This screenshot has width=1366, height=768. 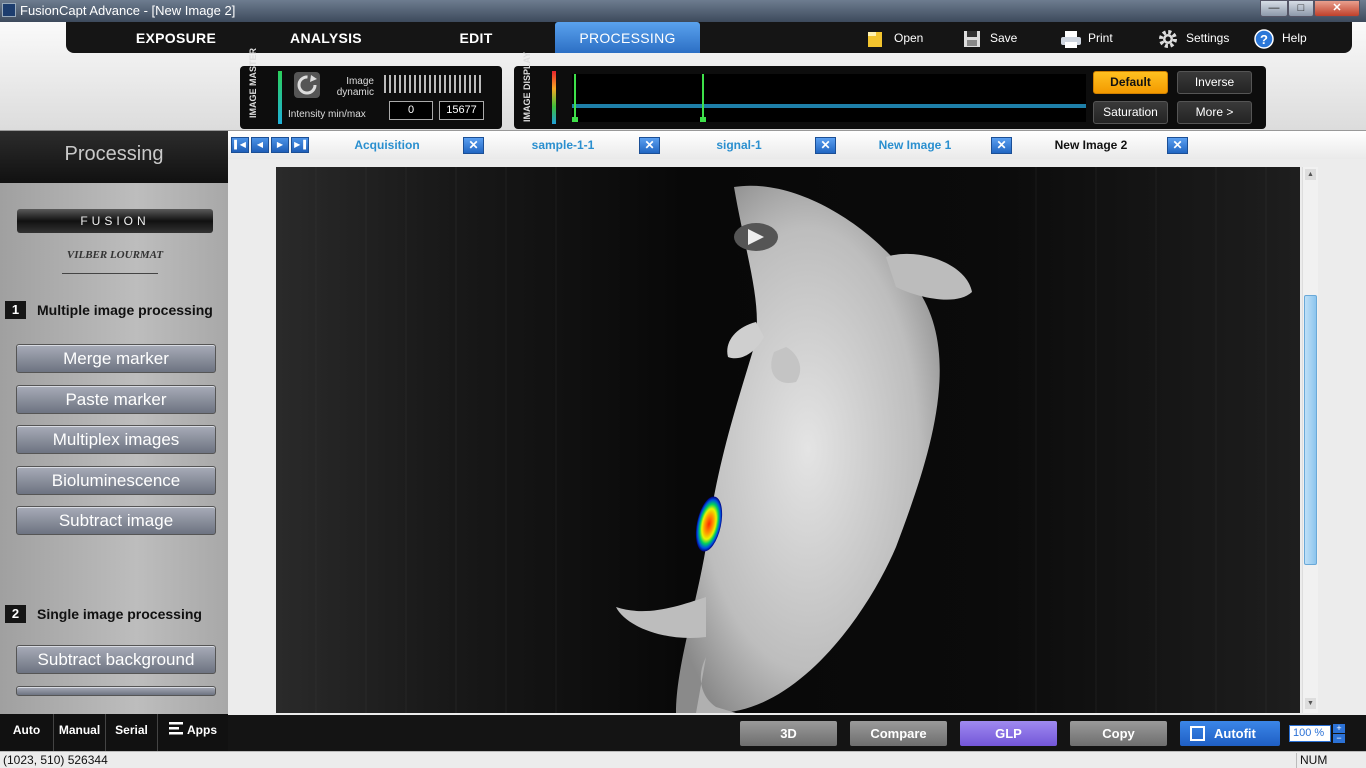 What do you see at coordinates (894, 37) in the screenshot?
I see `open-button: Open` at bounding box center [894, 37].